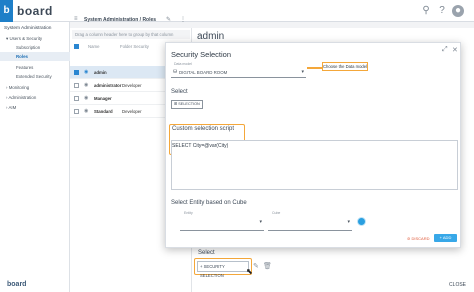 Image resolution: width=474 pixels, height=292 pixels. I want to click on row-name: admin, so click(100, 72).